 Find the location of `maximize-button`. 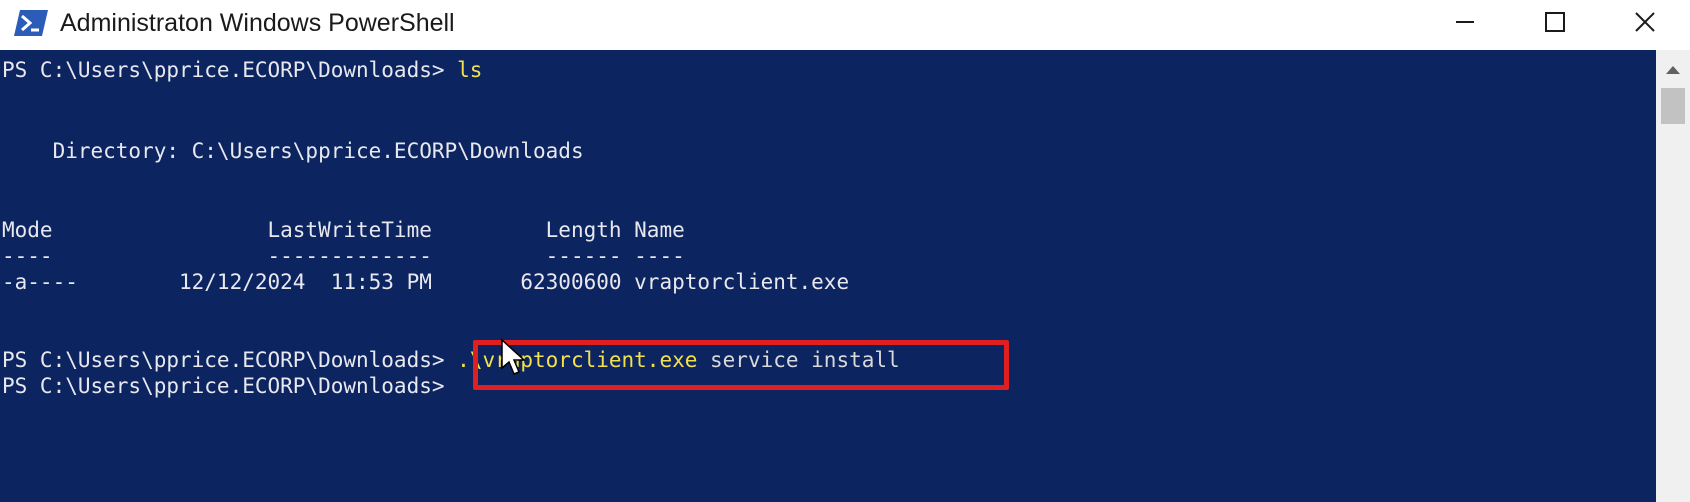

maximize-button is located at coordinates (1555, 24).